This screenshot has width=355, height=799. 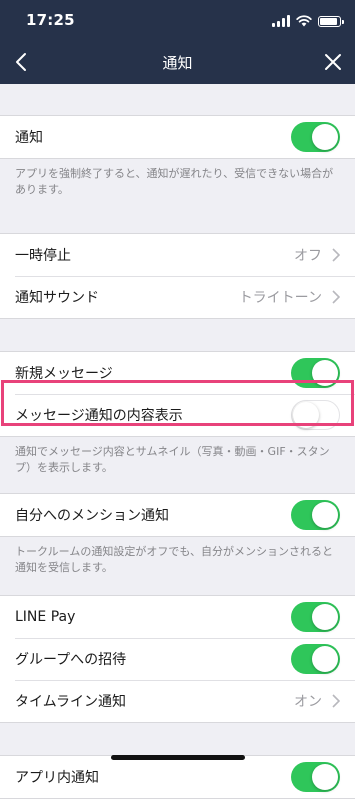 I want to click on mention-toggle, so click(x=315, y=515).